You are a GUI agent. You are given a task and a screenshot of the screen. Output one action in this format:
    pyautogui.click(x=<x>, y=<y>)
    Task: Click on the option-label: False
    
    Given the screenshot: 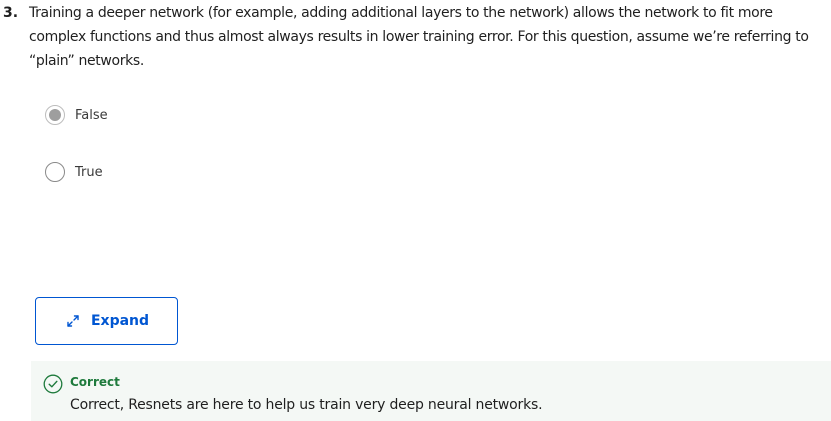 What is the action you would take?
    pyautogui.click(x=91, y=115)
    